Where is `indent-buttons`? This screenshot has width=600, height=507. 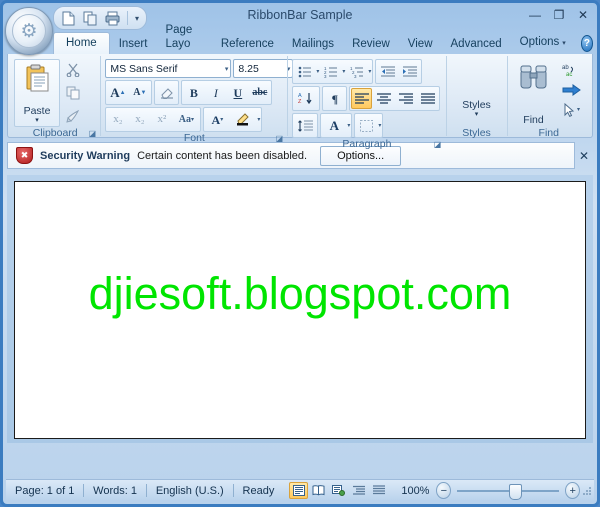
indent-buttons is located at coordinates (399, 71).